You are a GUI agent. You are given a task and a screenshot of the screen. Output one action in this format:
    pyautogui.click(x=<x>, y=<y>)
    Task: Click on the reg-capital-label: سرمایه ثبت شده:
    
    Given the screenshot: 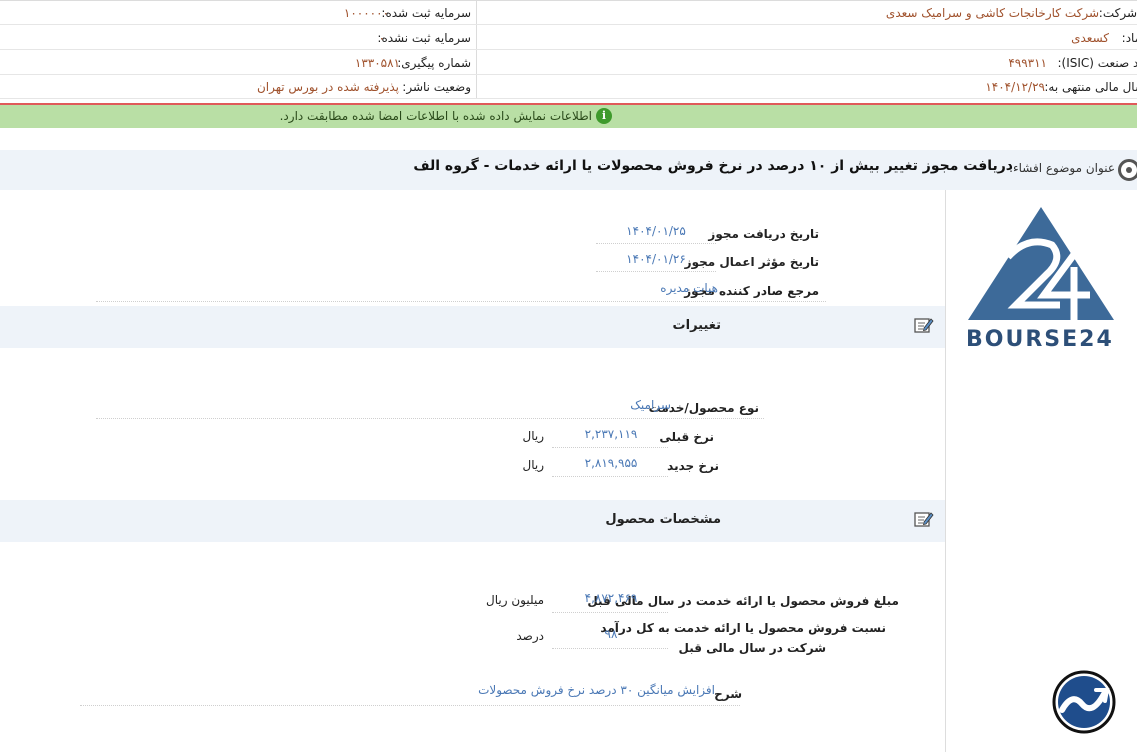 What is the action you would take?
    pyautogui.click(x=426, y=13)
    